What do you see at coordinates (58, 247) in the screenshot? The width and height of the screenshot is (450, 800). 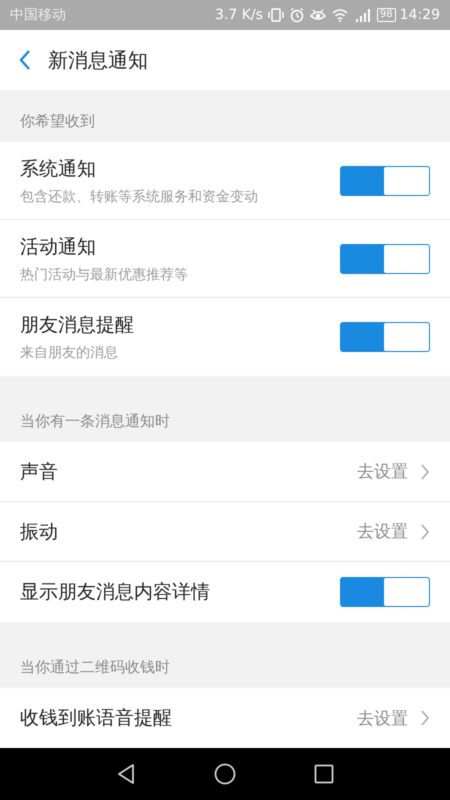 I see `setting-title: 活动通知` at bounding box center [58, 247].